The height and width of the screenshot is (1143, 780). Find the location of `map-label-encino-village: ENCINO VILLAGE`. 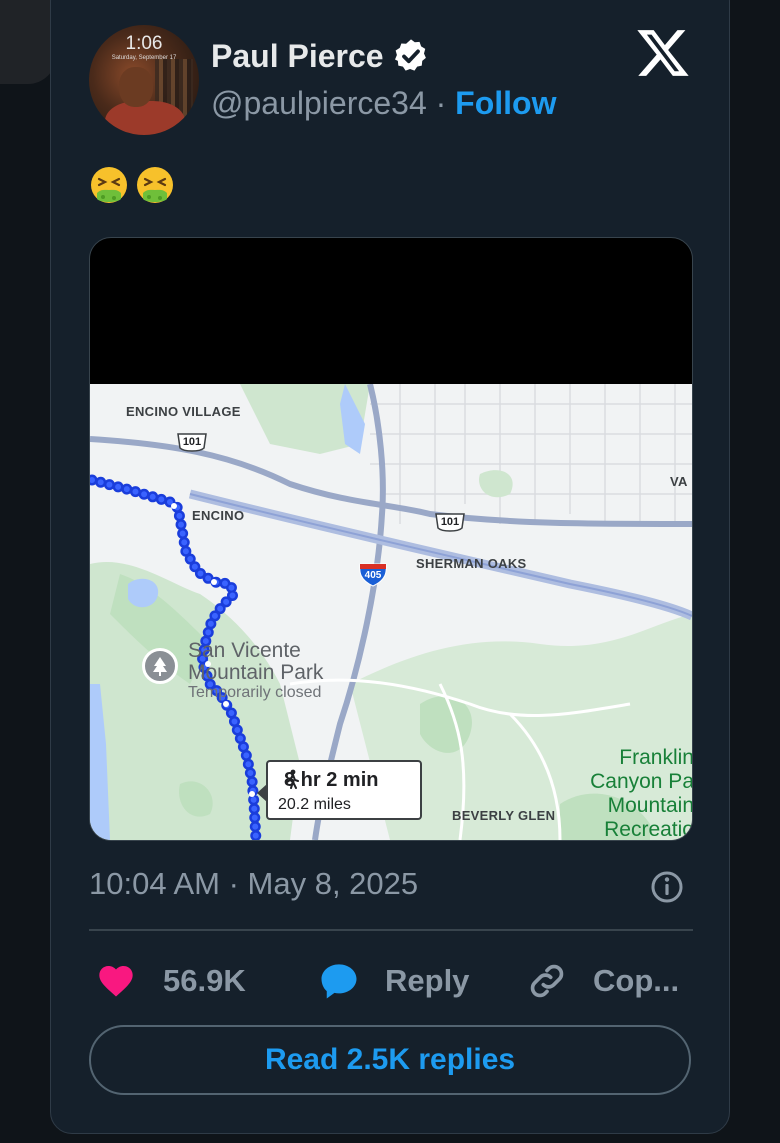

map-label-encino-village: ENCINO VILLAGE is located at coordinates (183, 411).